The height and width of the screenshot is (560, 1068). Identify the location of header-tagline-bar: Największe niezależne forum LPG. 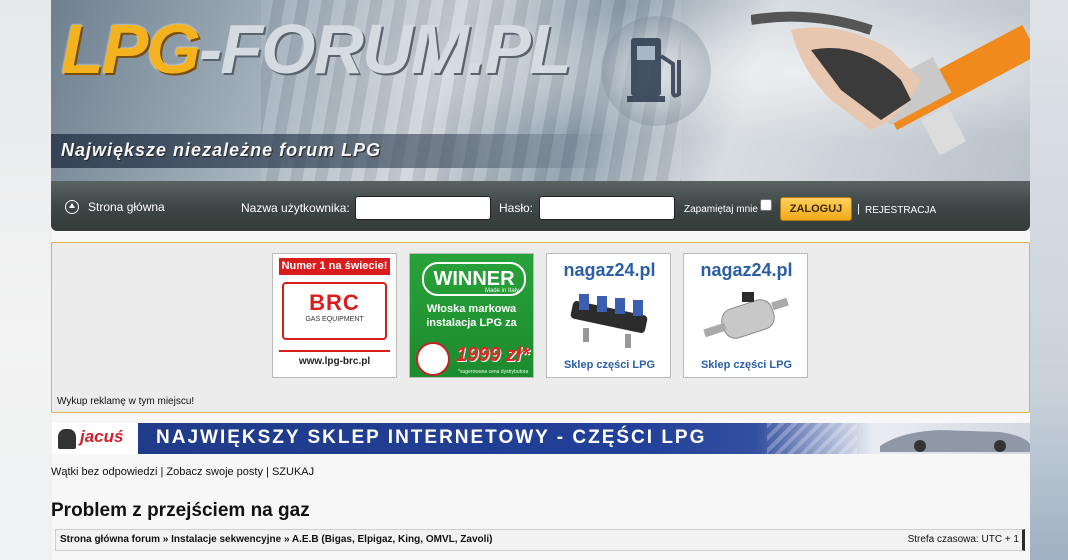
(331, 151).